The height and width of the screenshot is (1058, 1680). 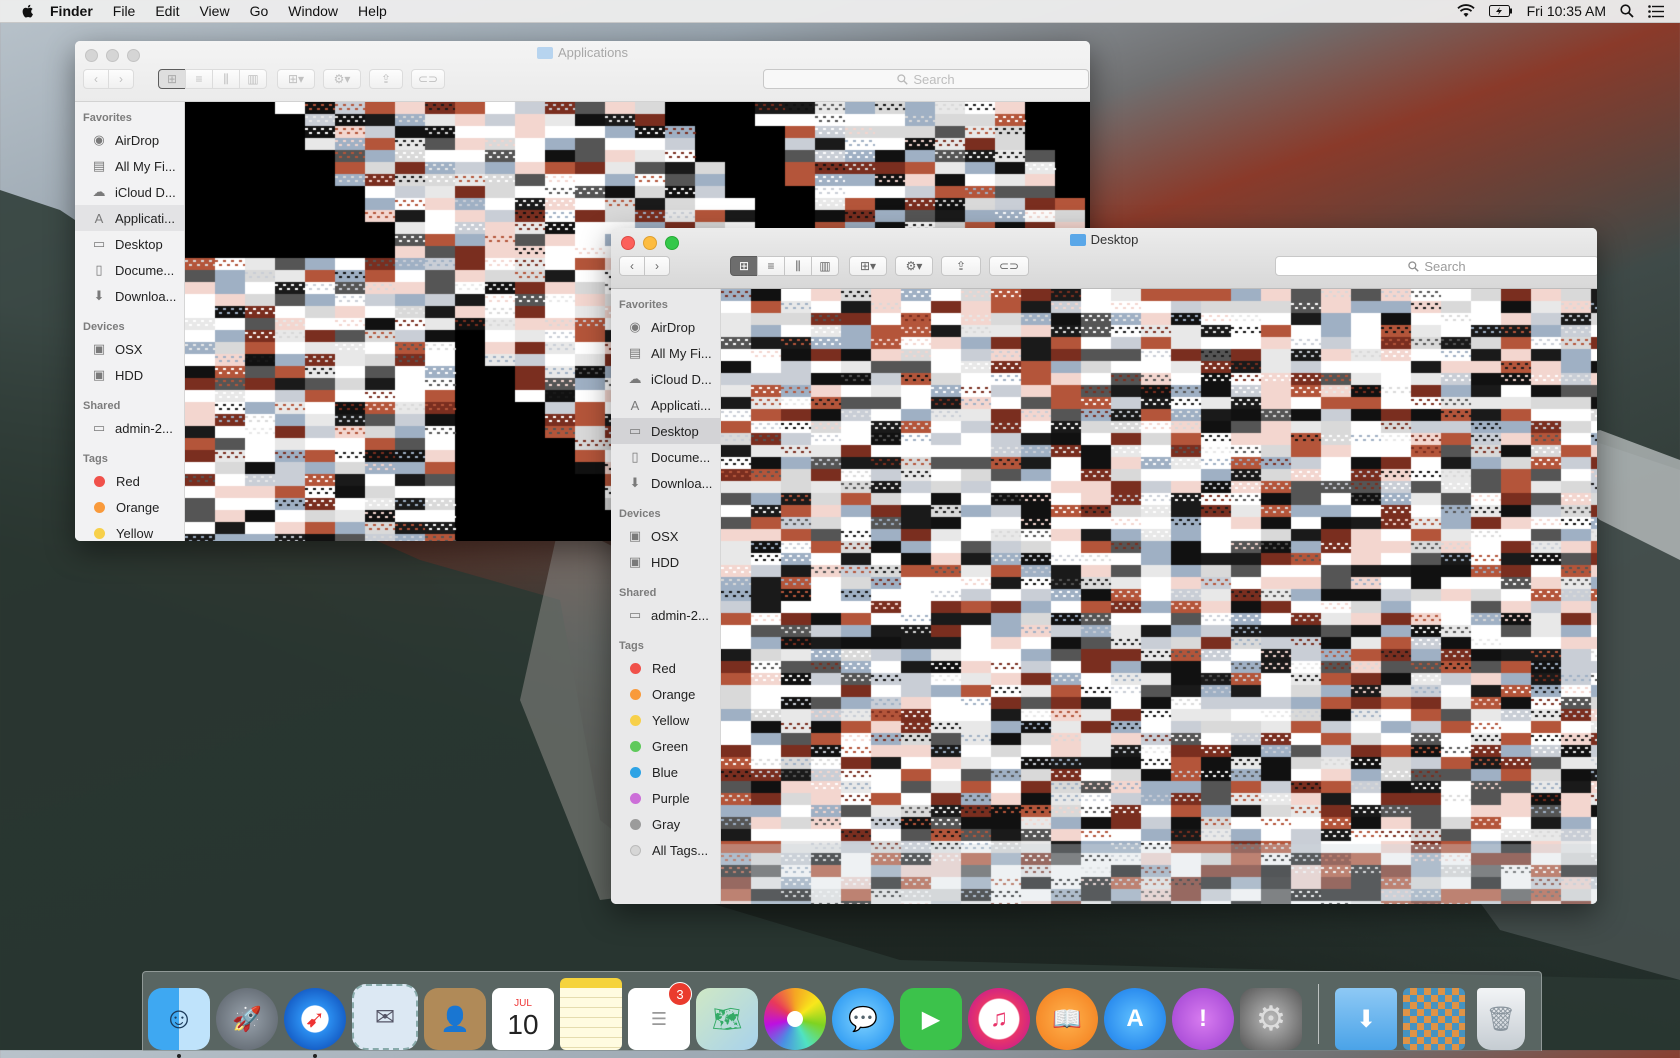 I want to click on sidebar-tag-blue: Blue, so click(x=665, y=772).